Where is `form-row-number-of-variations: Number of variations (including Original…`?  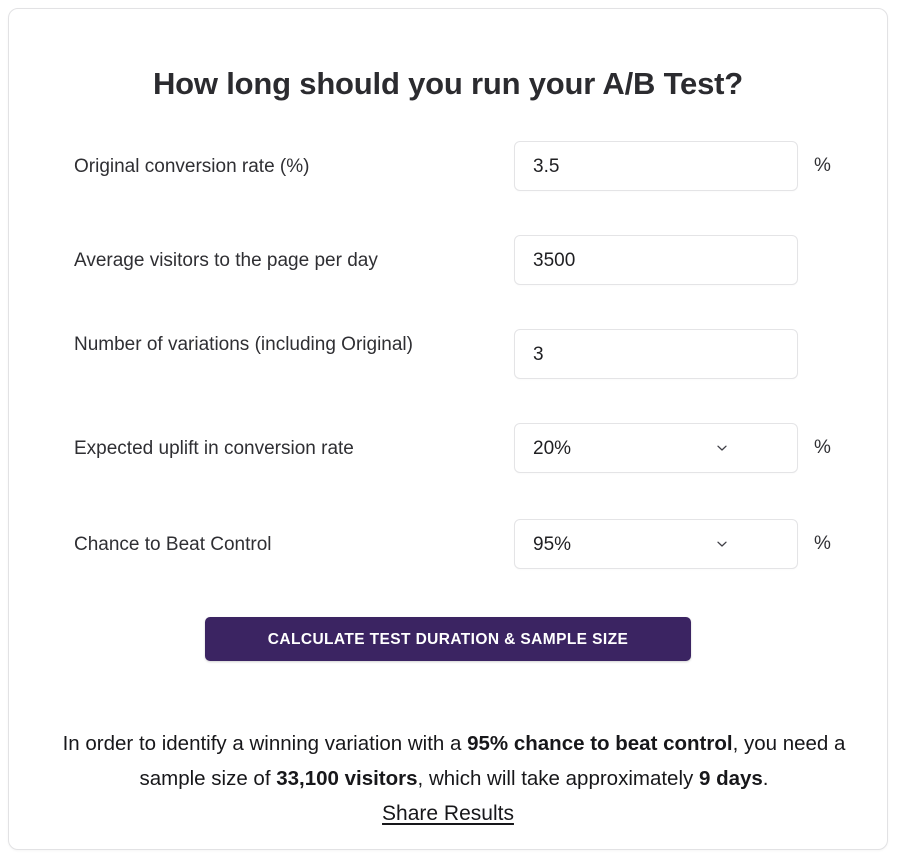
form-row-number-of-variations: Number of variations (including Original… is located at coordinates (448, 354).